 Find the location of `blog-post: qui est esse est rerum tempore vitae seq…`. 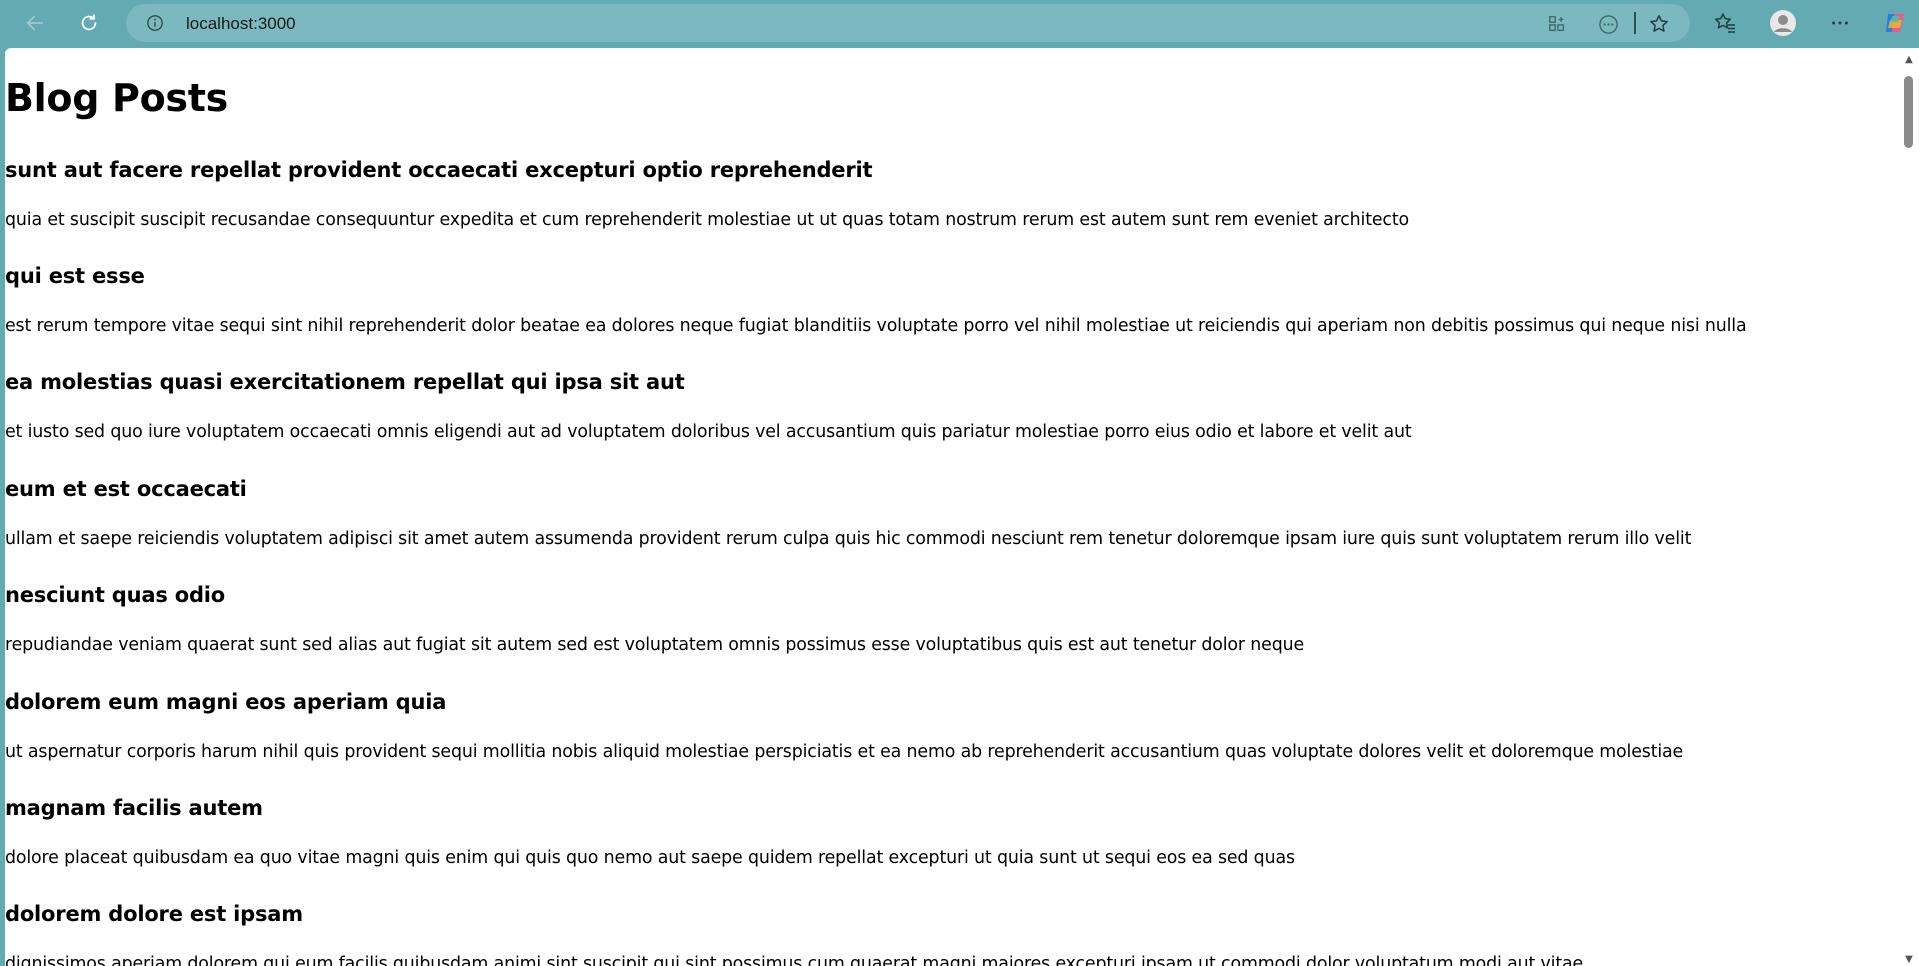

blog-post: qui est esse est rerum tempore vitae seq… is located at coordinates (945, 300).